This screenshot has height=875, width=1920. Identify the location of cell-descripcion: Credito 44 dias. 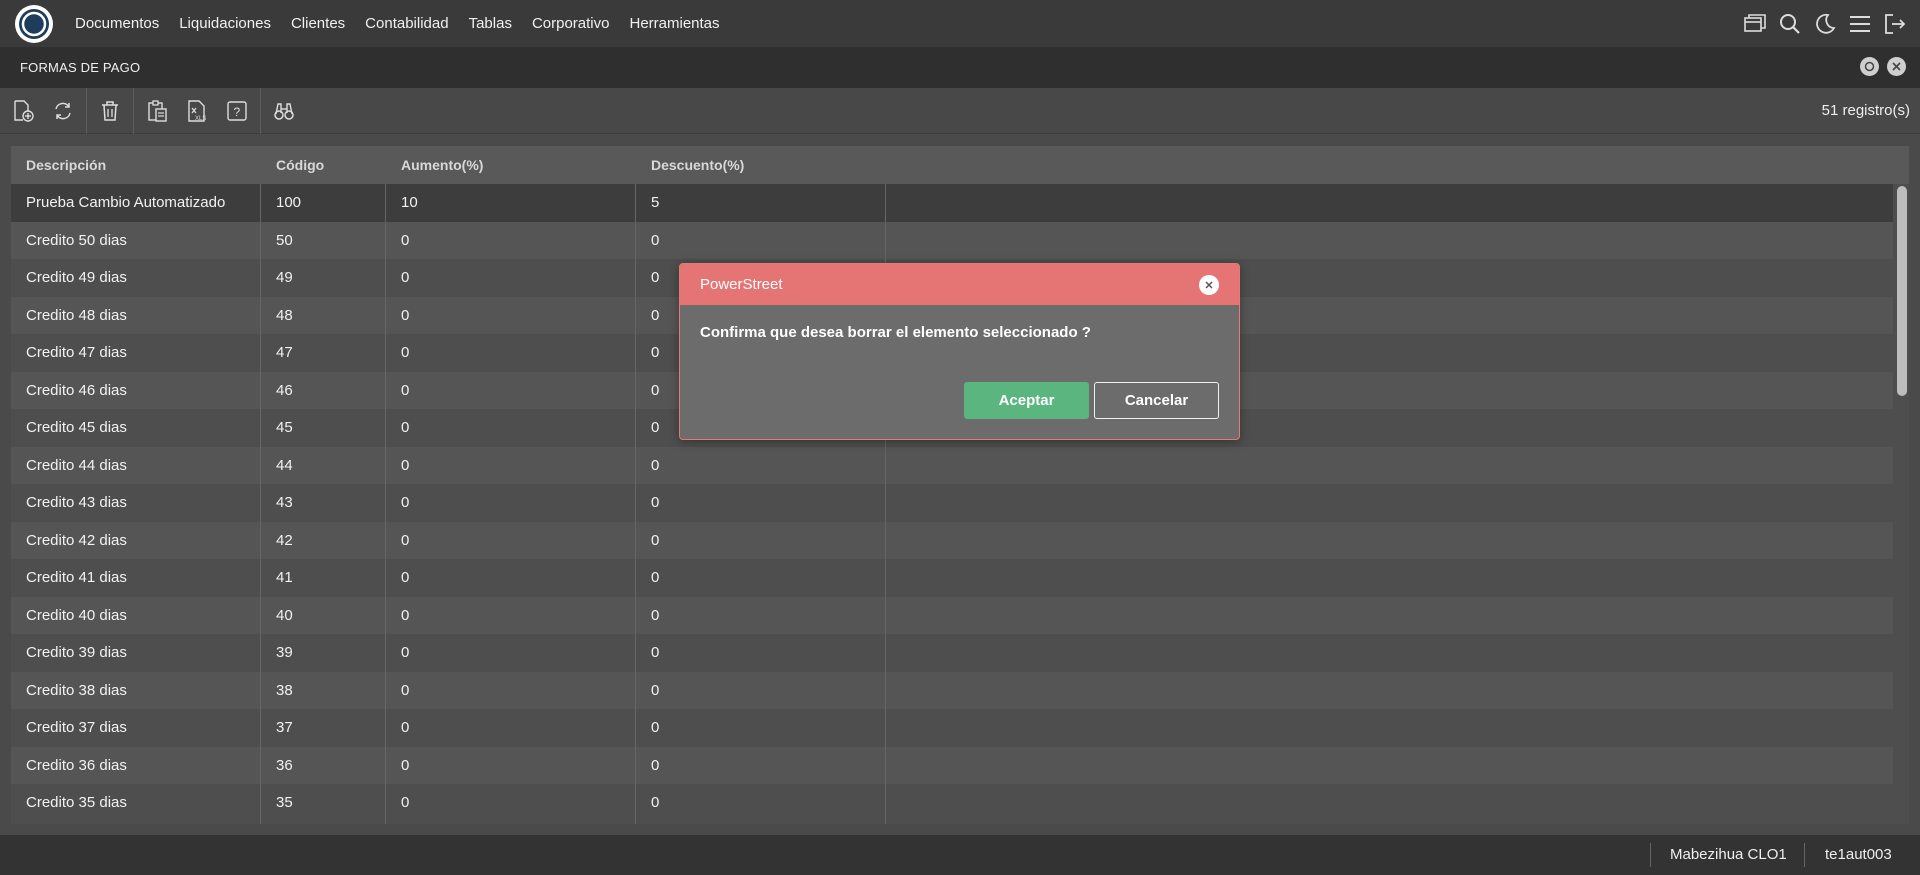
(76, 465).